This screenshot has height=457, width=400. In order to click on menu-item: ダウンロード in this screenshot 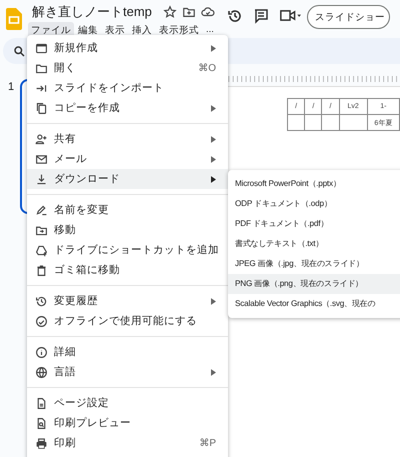, I will do `click(127, 179)`.